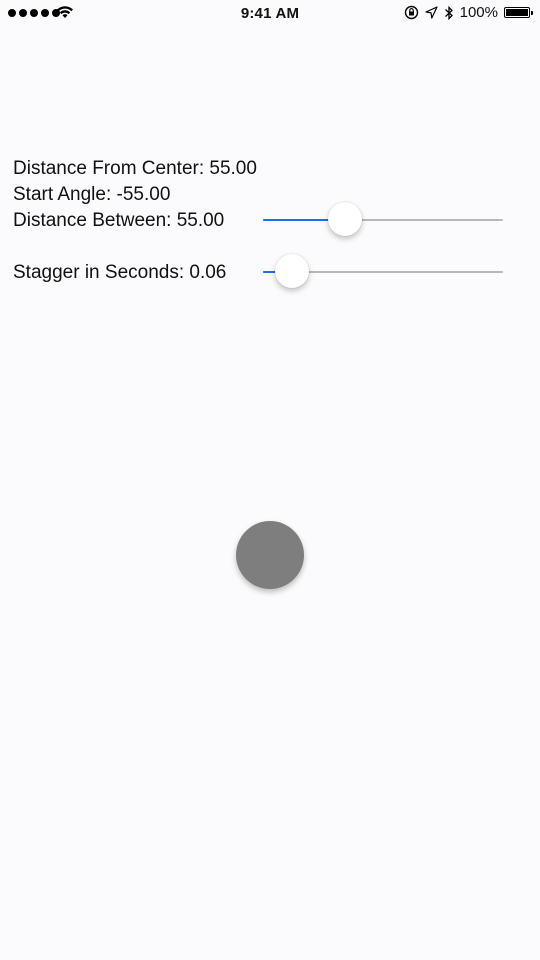 The image size is (540, 960). I want to click on bluetooth-icon, so click(448, 12).